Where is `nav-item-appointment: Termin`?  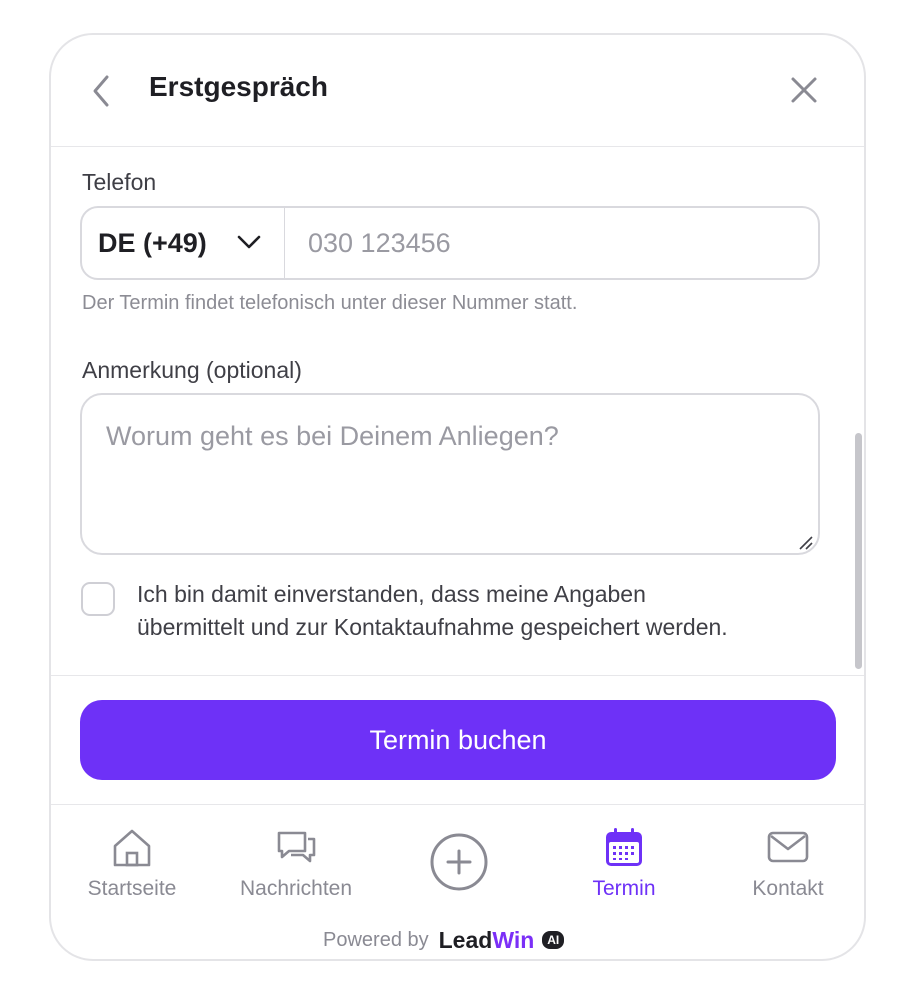
nav-item-appointment: Termin is located at coordinates (624, 865).